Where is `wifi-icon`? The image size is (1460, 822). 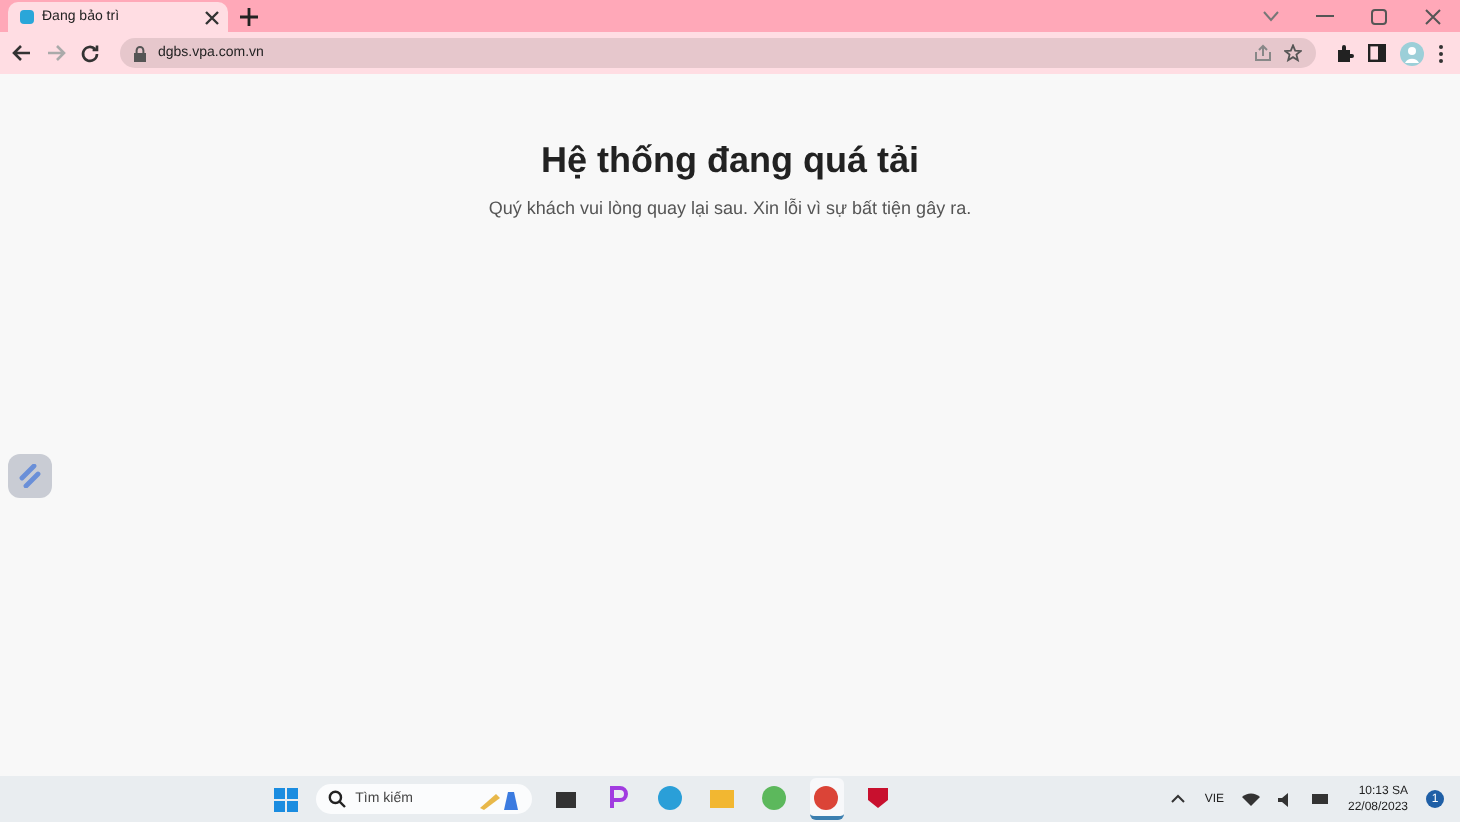
wifi-icon is located at coordinates (1250, 799).